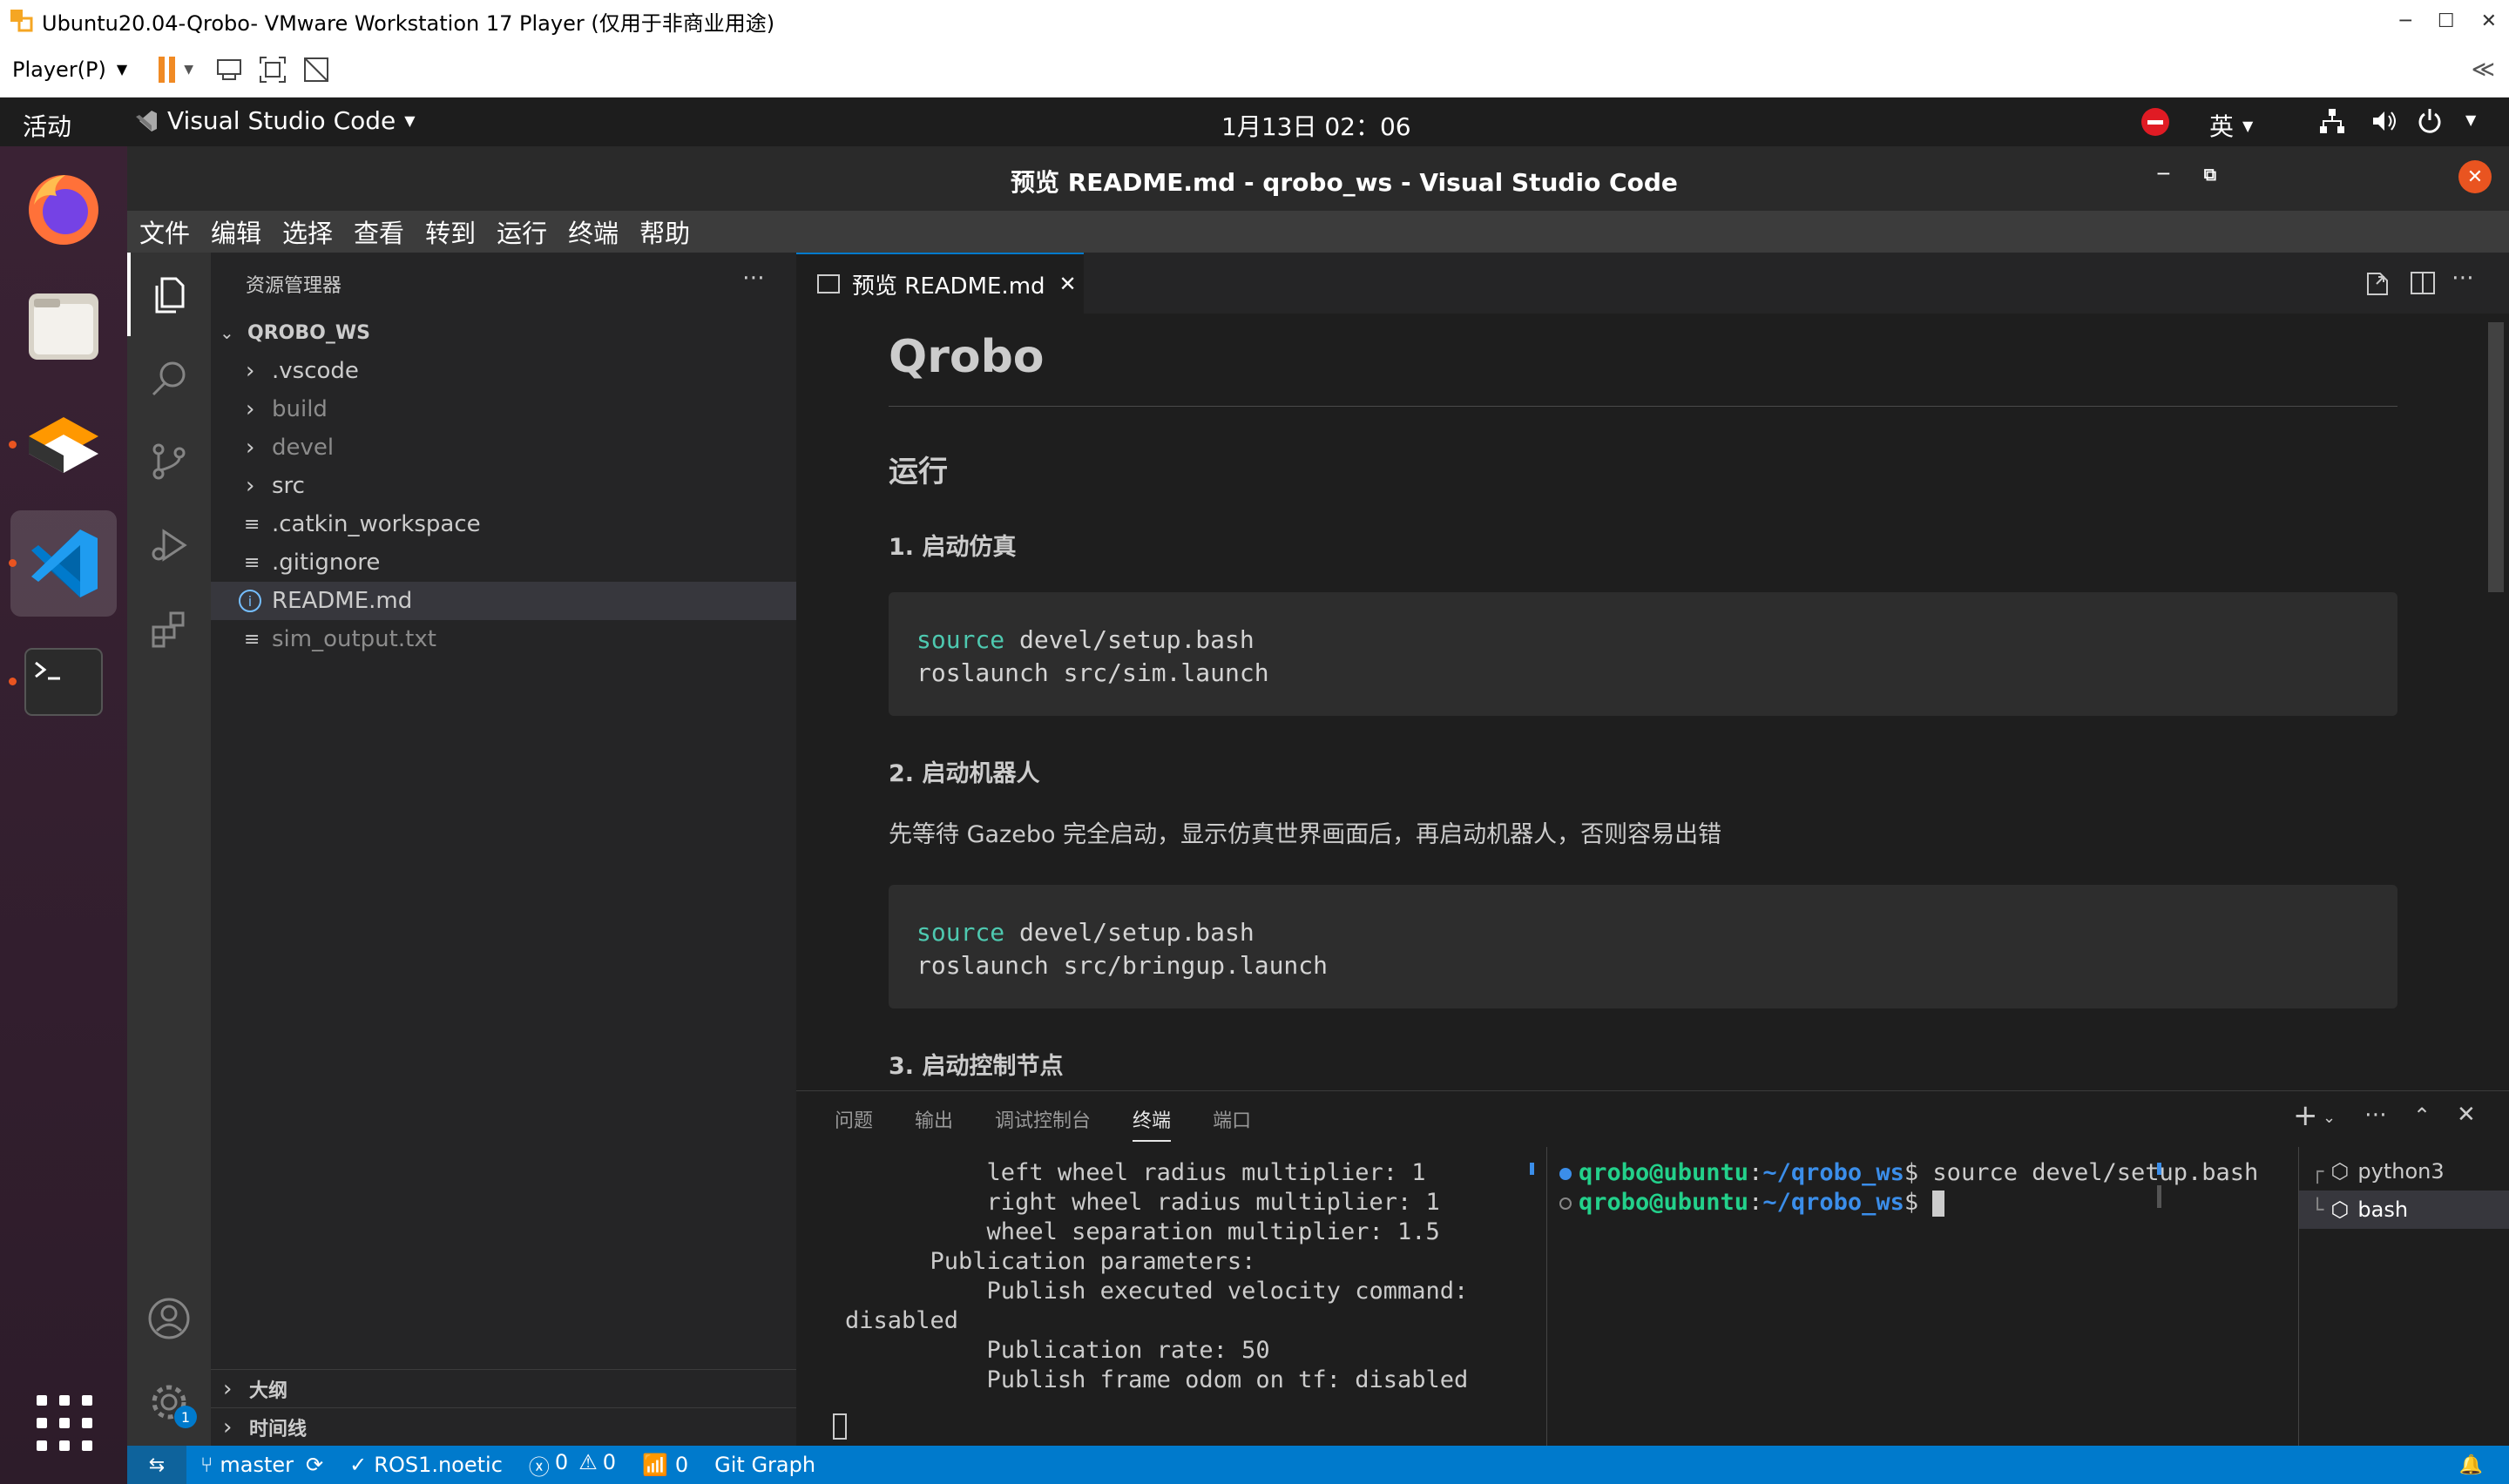 The height and width of the screenshot is (1484, 2509). Describe the element at coordinates (2404, 1172) in the screenshot. I see `session-python3: ┌ ⬡ python3` at that location.